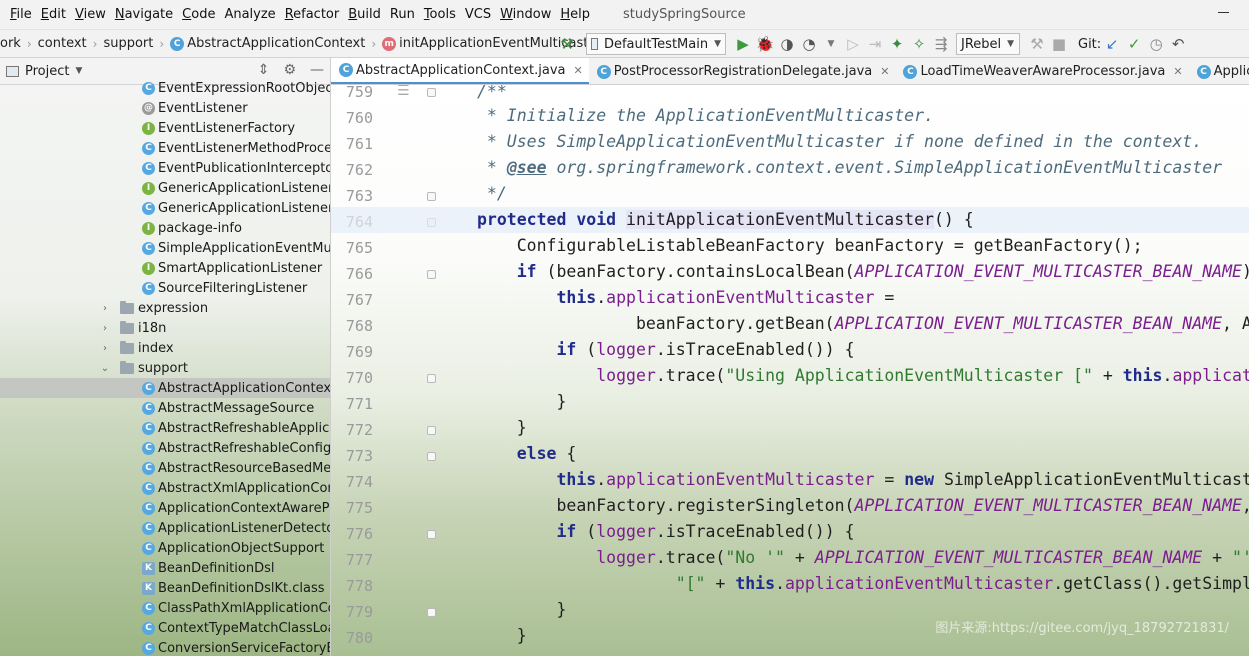  What do you see at coordinates (264, 70) in the screenshot?
I see `collapse-all-icon: ⇕` at bounding box center [264, 70].